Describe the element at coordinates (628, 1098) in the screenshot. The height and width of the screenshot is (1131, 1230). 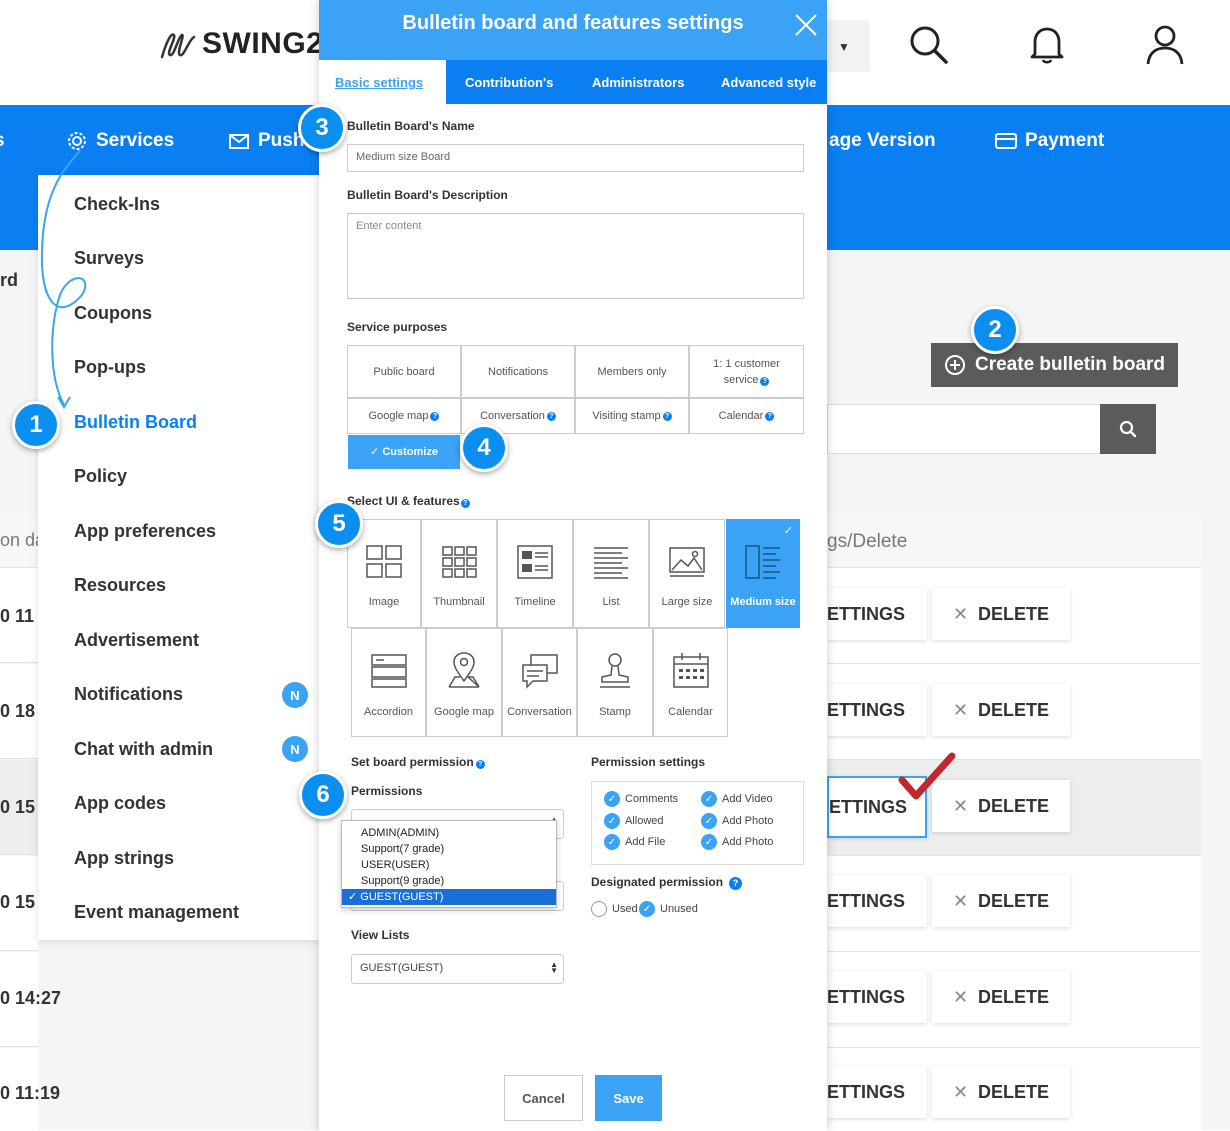
I see `save-button: Save` at that location.